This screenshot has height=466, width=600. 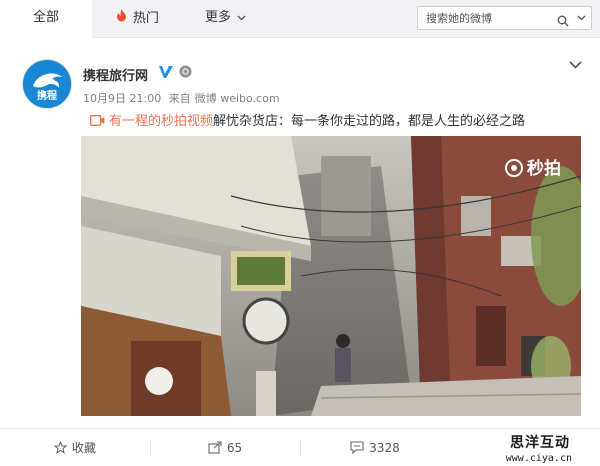 What do you see at coordinates (225, 447) in the screenshot?
I see `forward-button: 65` at bounding box center [225, 447].